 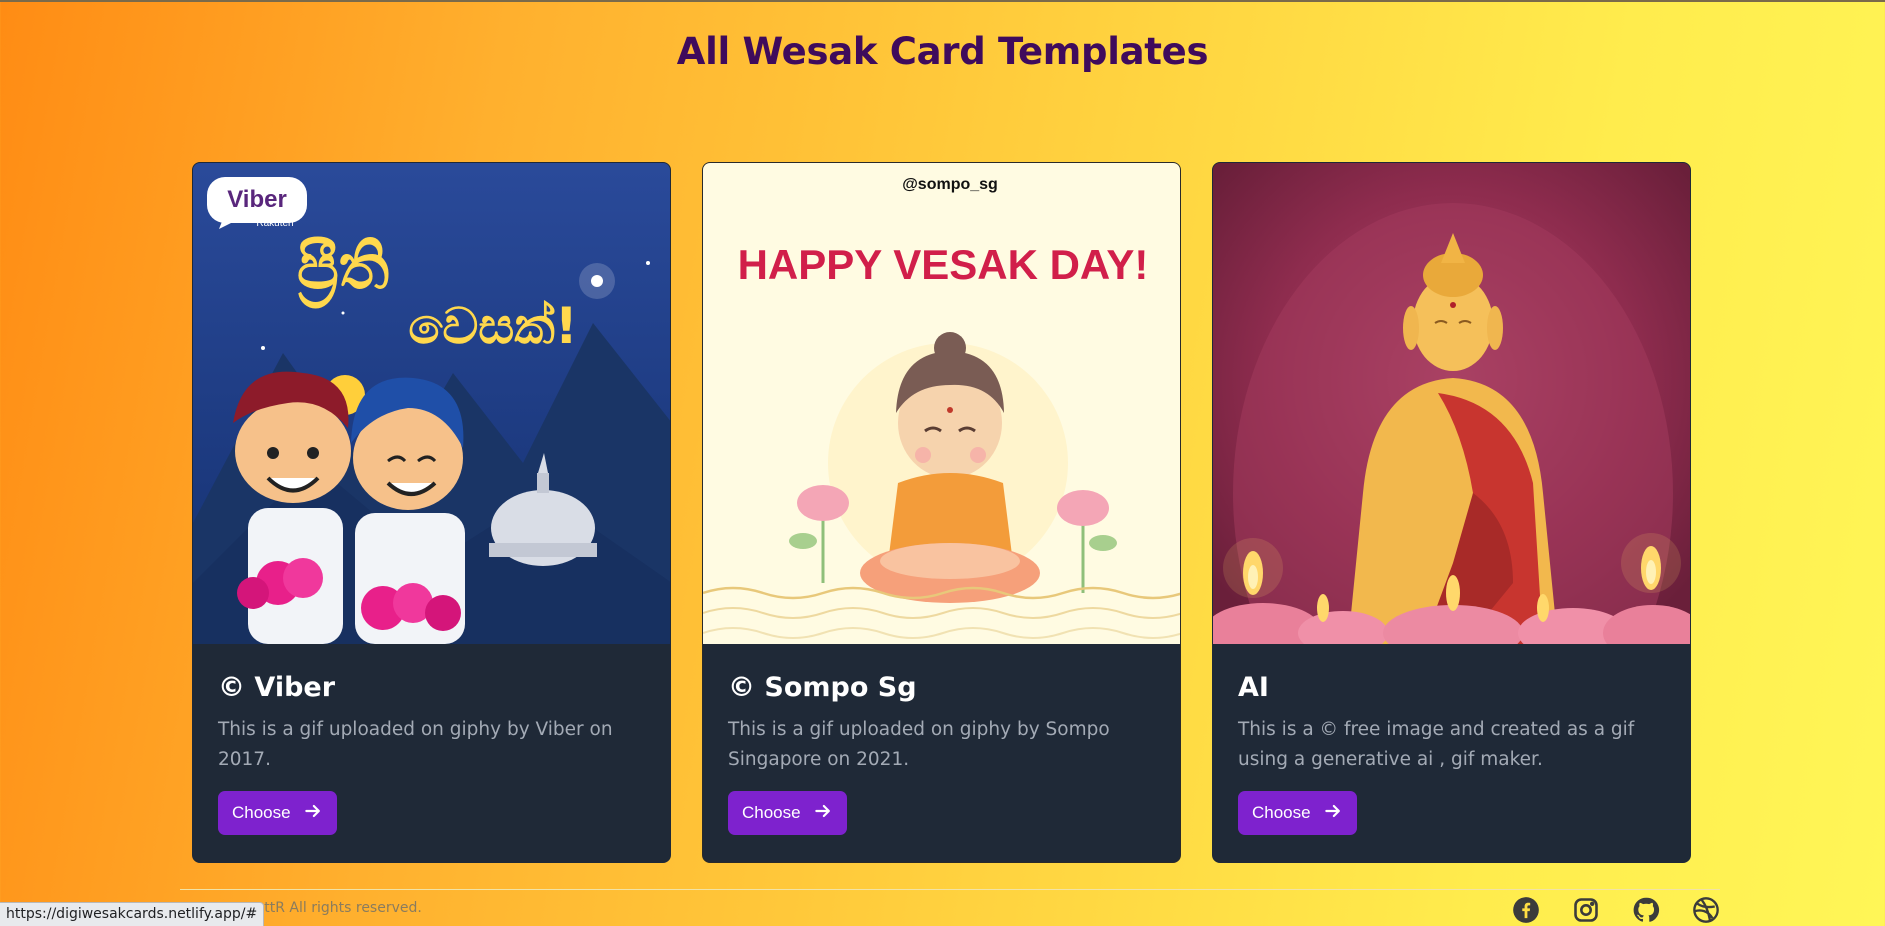 I want to click on instagram-icon, so click(x=1586, y=910).